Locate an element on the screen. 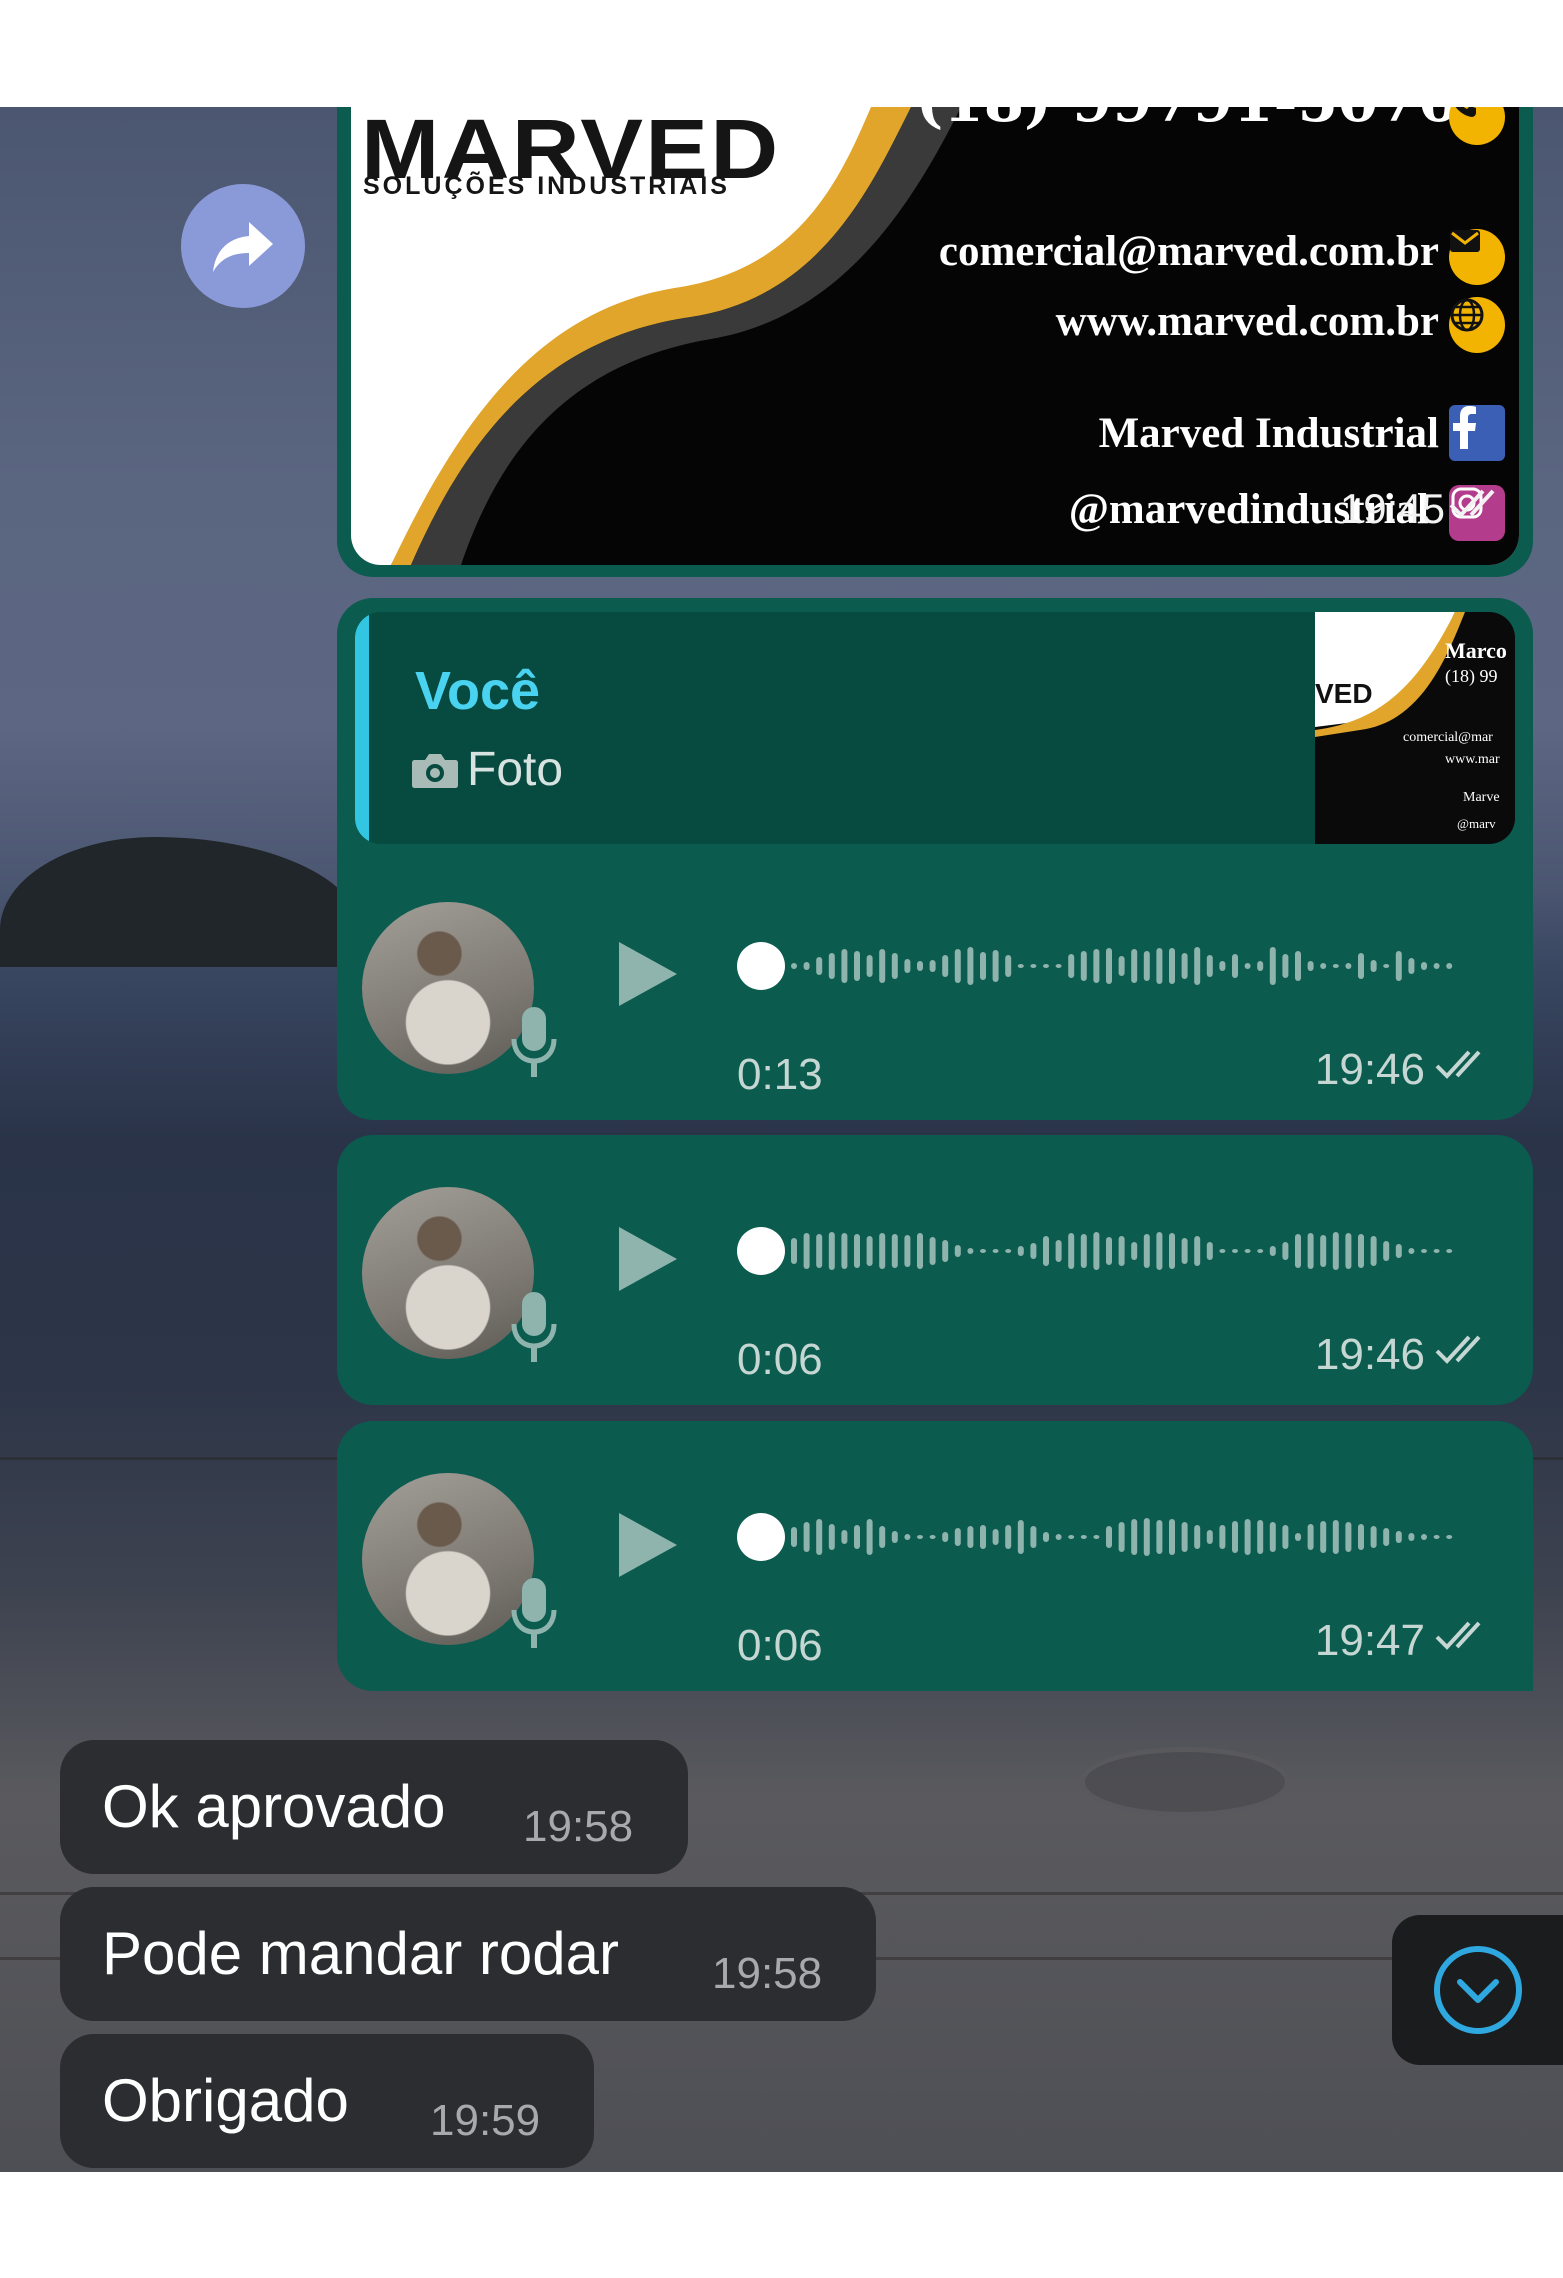 This screenshot has width=1563, height=2278. card-website: www.marved.com.br is located at coordinates (1247, 321).